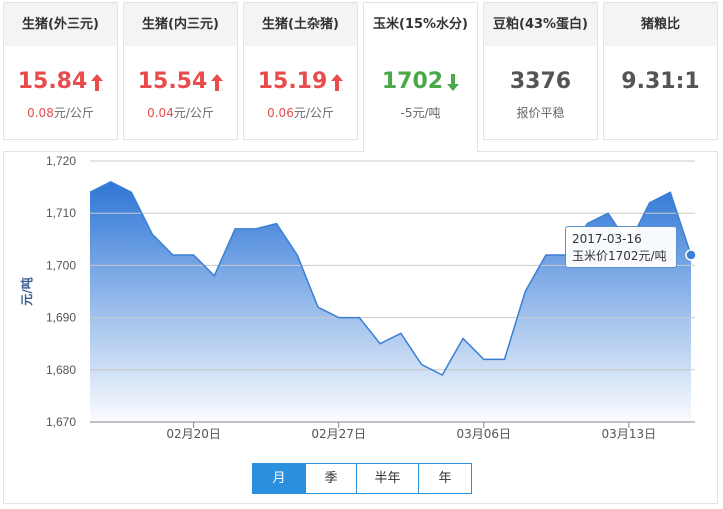  I want to click on y-tick-label: 1,720, so click(61, 161).